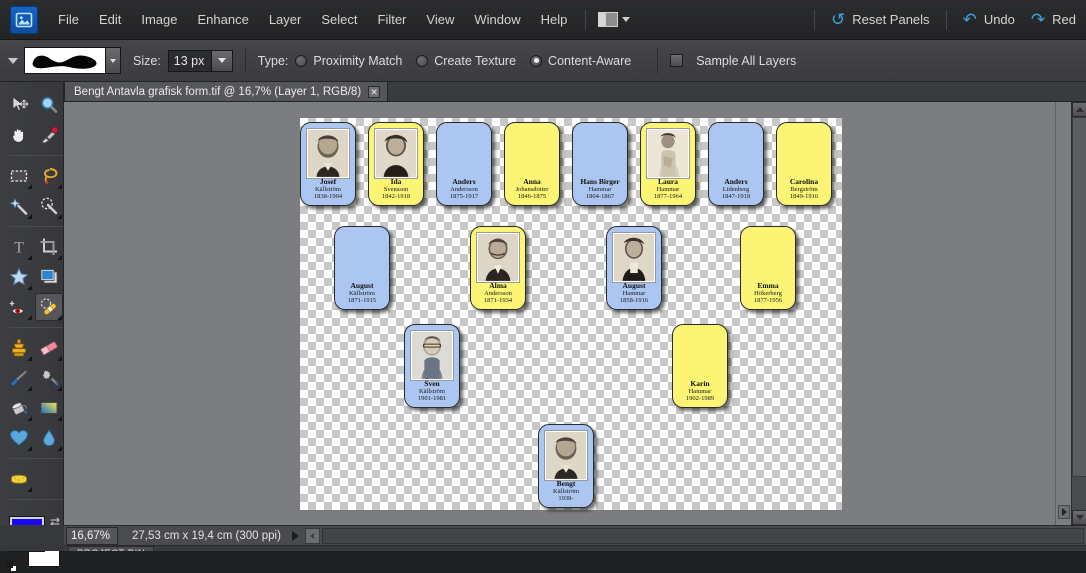  Describe the element at coordinates (49, 408) in the screenshot. I see `gradient-tool` at that location.